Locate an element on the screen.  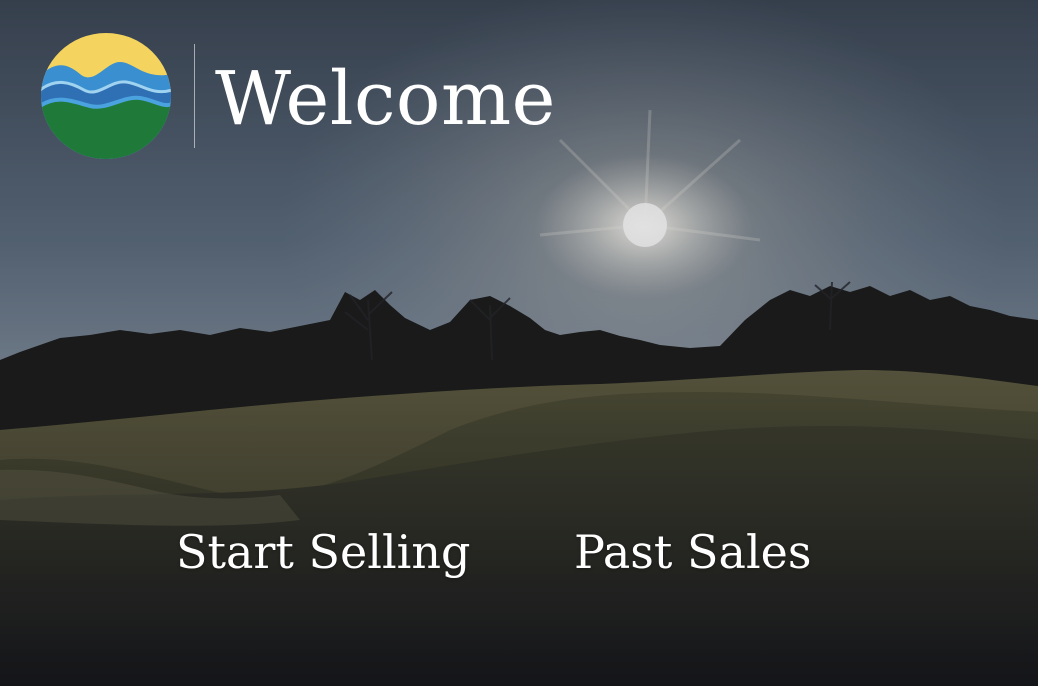
header: Welcome is located at coordinates (298, 96).